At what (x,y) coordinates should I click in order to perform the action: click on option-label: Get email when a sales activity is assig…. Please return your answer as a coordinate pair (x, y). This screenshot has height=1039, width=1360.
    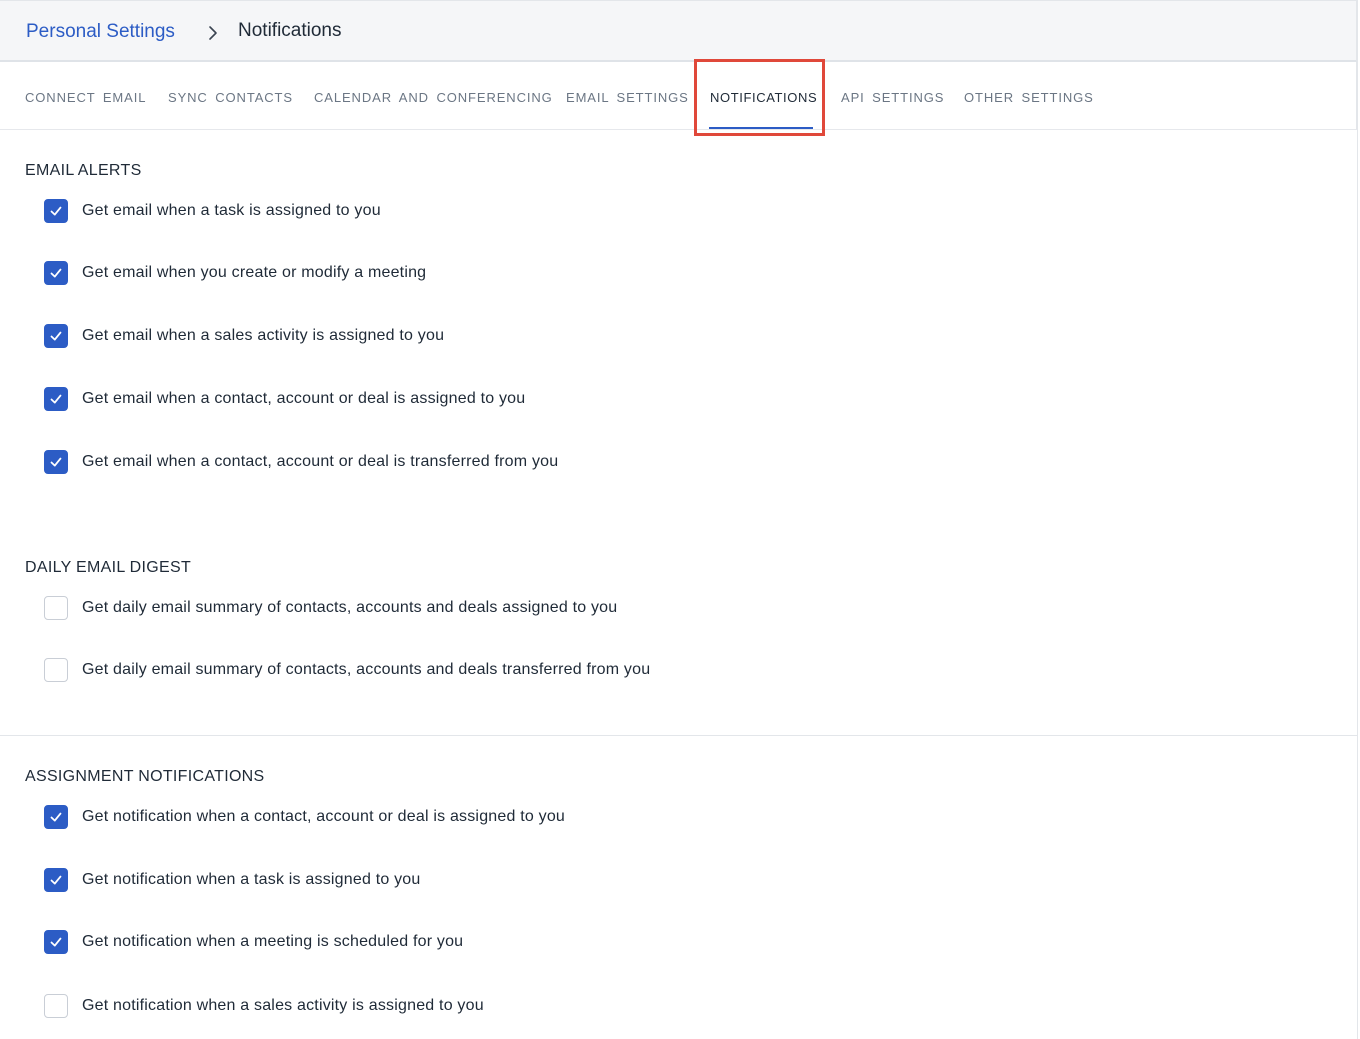
    Looking at the image, I should click on (263, 335).